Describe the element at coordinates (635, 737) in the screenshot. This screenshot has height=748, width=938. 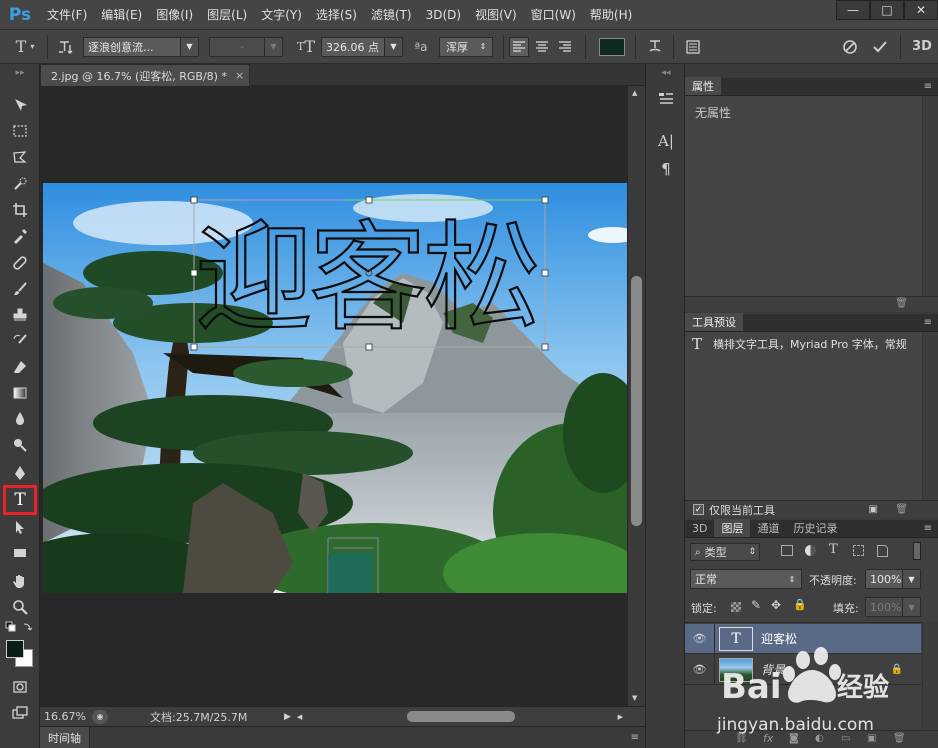
I see `timeline-menu-icon: ≡` at that location.